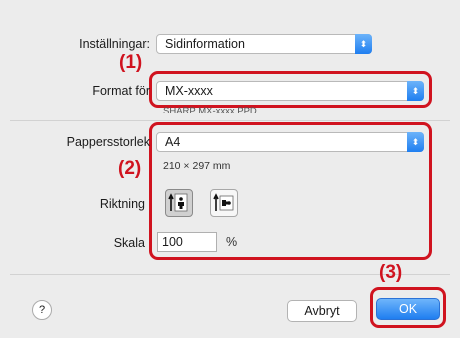 The image size is (460, 338). Describe the element at coordinates (408, 309) in the screenshot. I see `ok-button: OK` at that location.